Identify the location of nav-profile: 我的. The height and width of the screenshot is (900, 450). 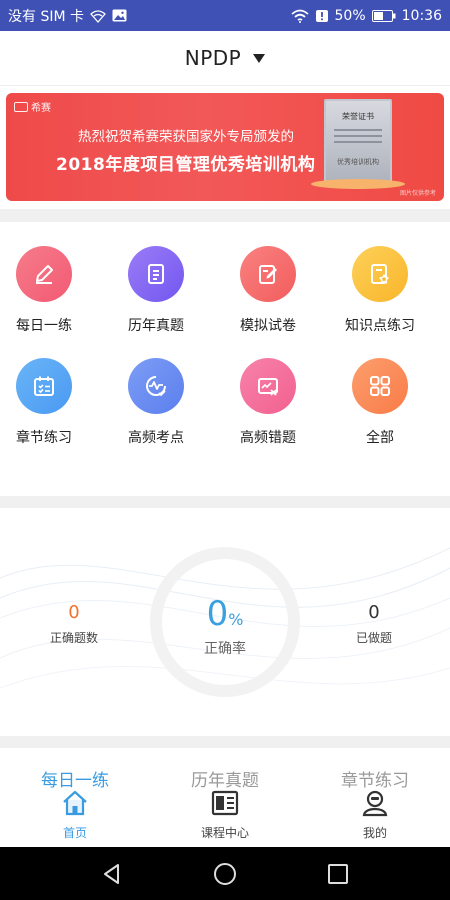
(375, 814).